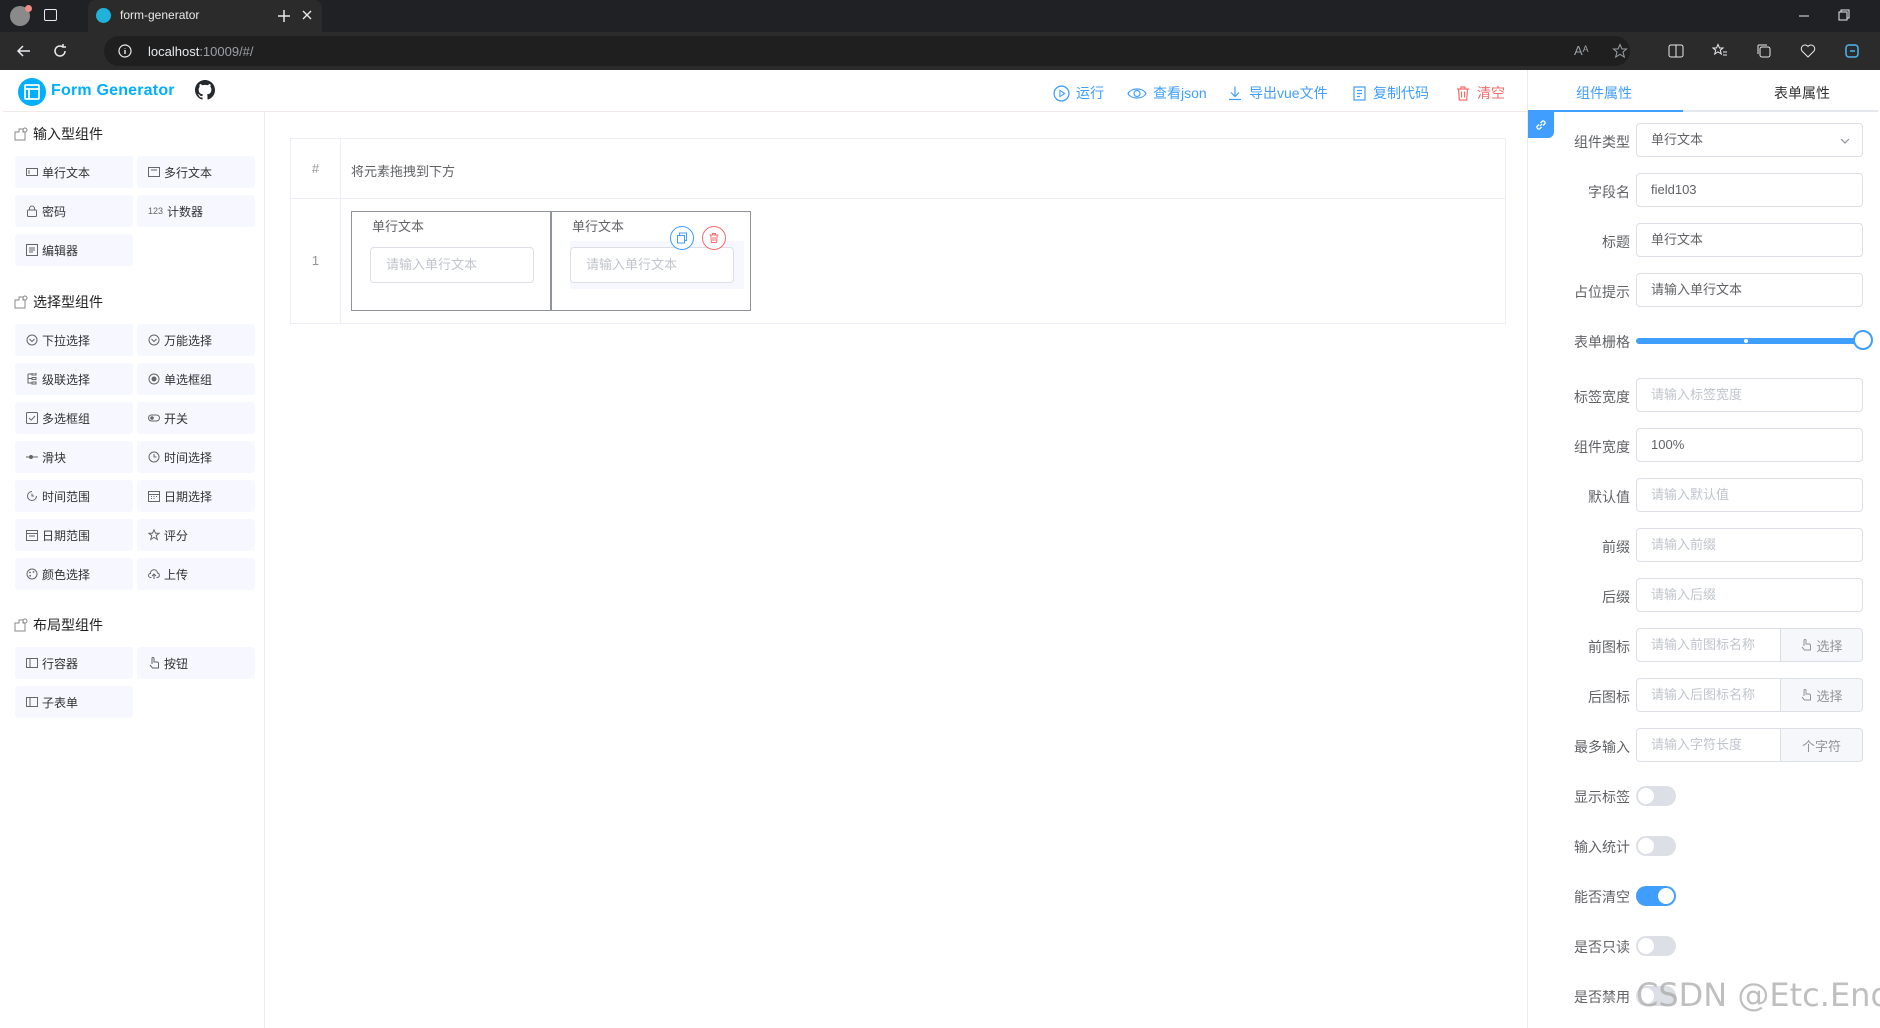  I want to click on restore-icon, so click(1844, 15).